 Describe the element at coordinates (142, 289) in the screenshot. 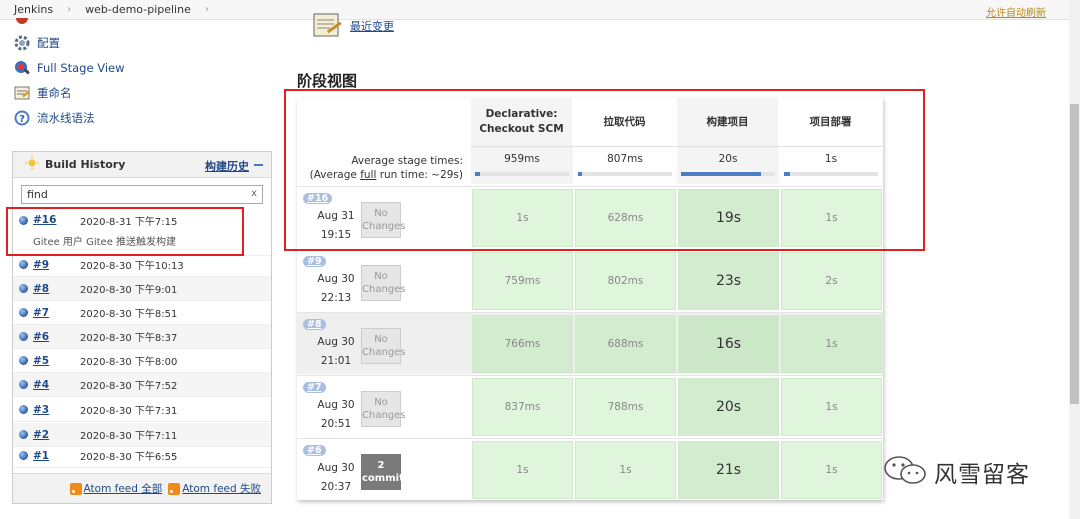

I see `build-row: #8 2020-8-30 下午9:01` at that location.